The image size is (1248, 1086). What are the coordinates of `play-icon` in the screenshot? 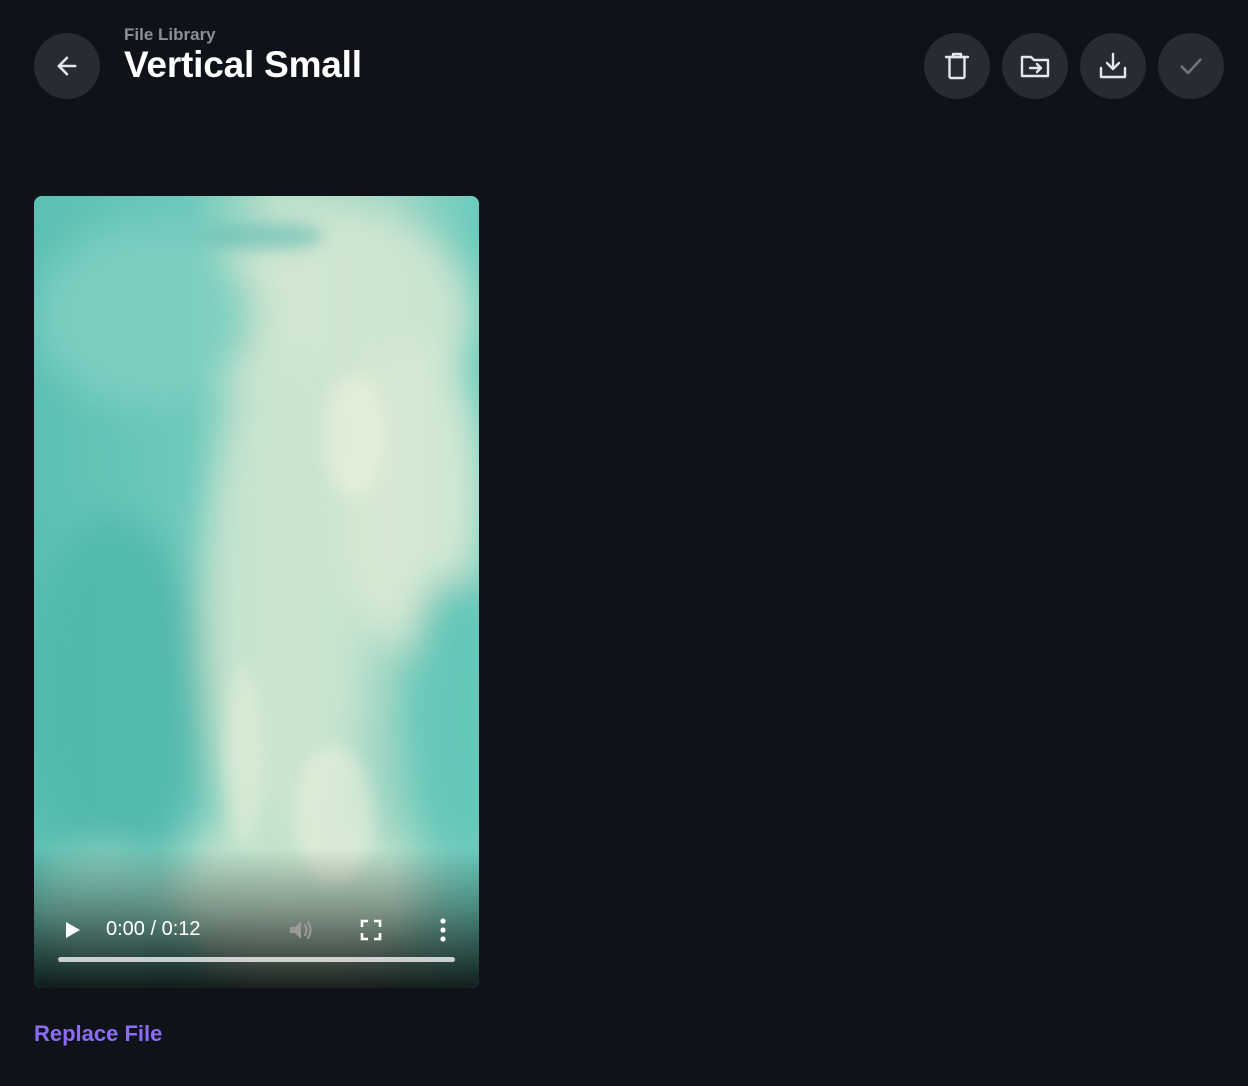 It's located at (72, 930).